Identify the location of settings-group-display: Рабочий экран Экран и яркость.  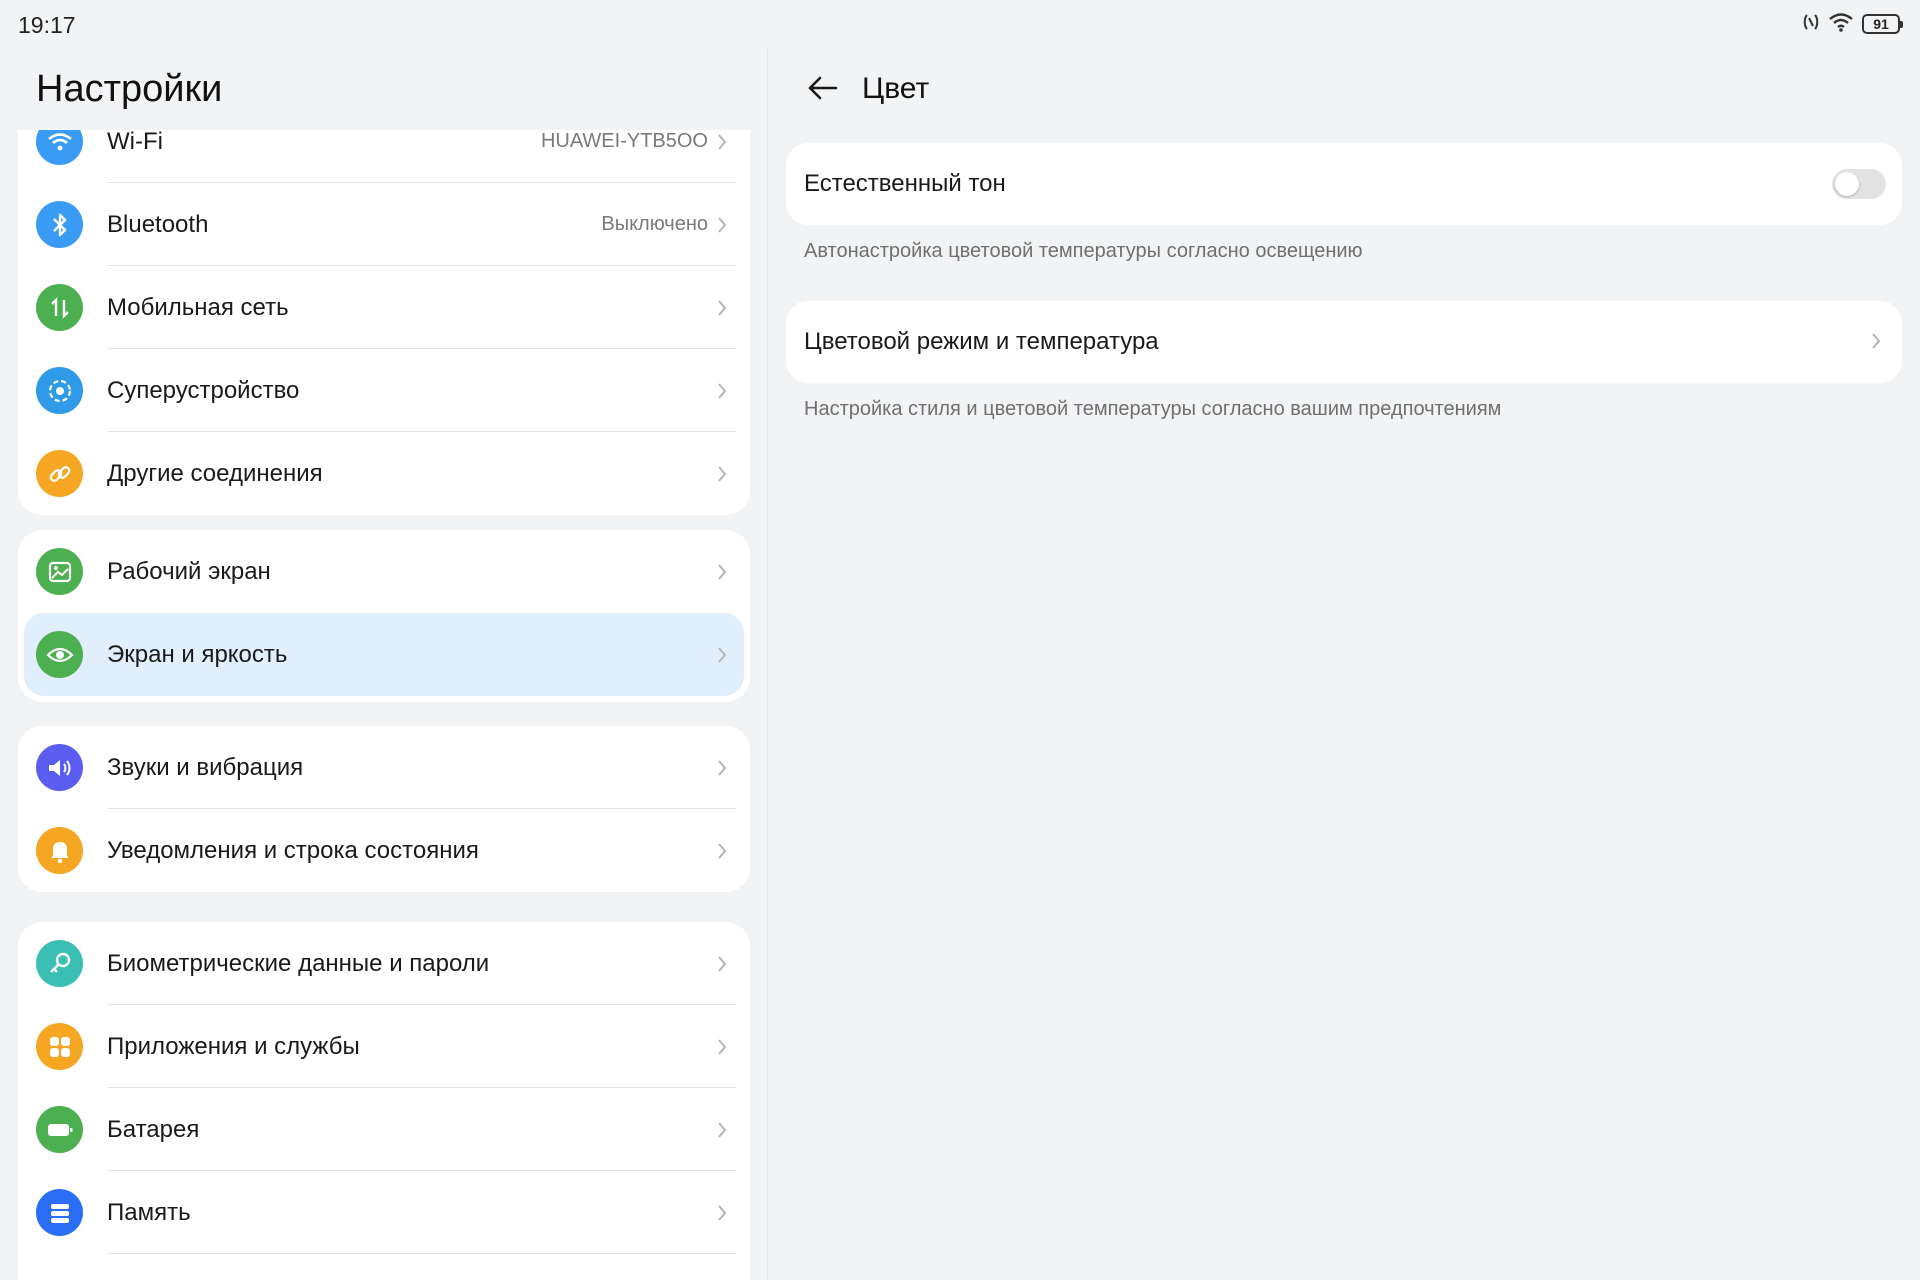
(384, 616).